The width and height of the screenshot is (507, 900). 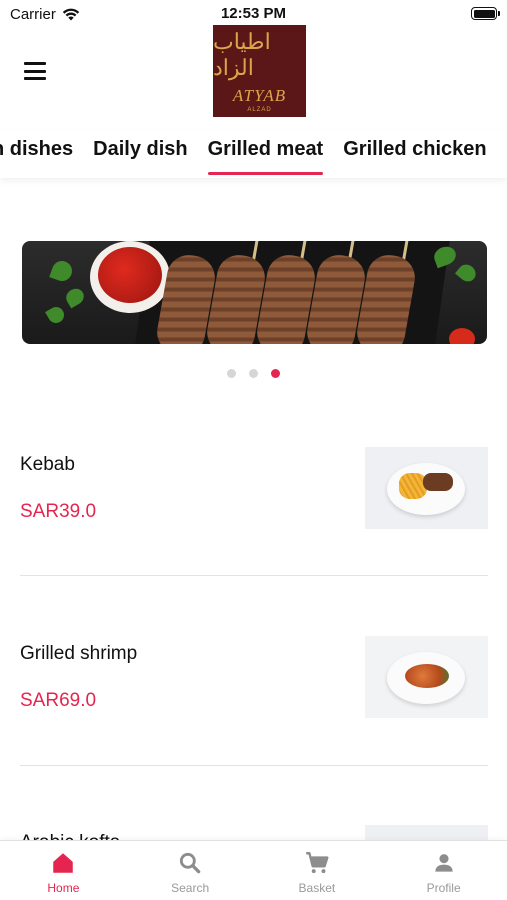 What do you see at coordinates (259, 109) in the screenshot?
I see `logo-subtitle: ALZAD` at bounding box center [259, 109].